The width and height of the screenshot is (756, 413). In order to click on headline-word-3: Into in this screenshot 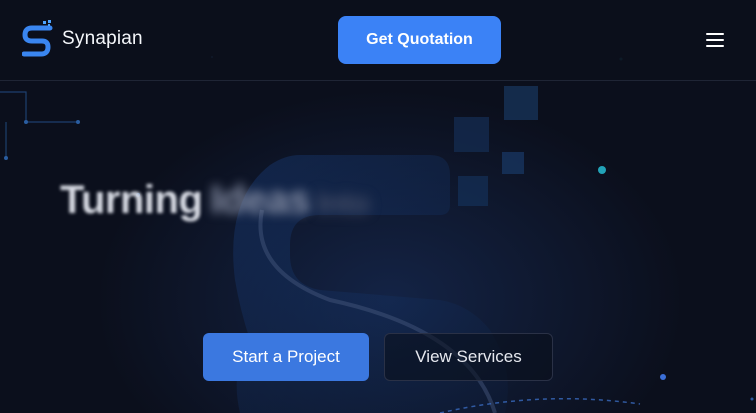, I will do `click(343, 203)`.